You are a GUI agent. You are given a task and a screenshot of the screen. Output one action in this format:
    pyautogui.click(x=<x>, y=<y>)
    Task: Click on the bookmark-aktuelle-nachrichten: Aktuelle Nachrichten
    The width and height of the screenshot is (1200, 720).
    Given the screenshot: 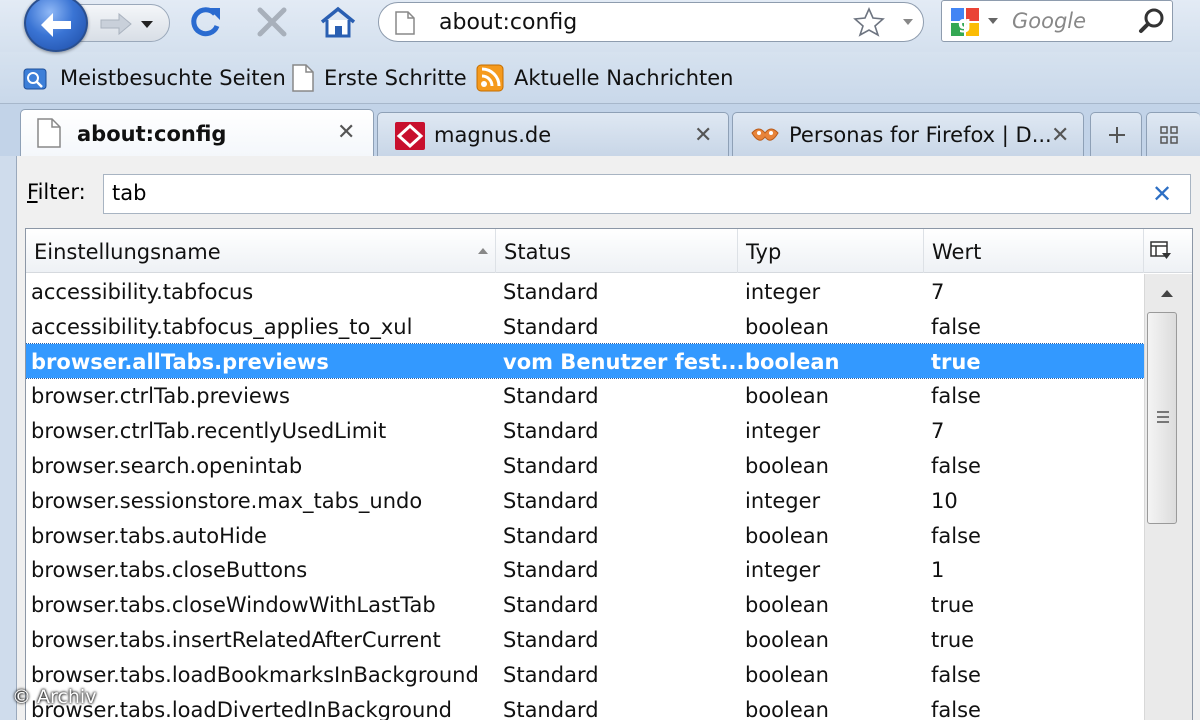 What is the action you would take?
    pyautogui.click(x=604, y=78)
    